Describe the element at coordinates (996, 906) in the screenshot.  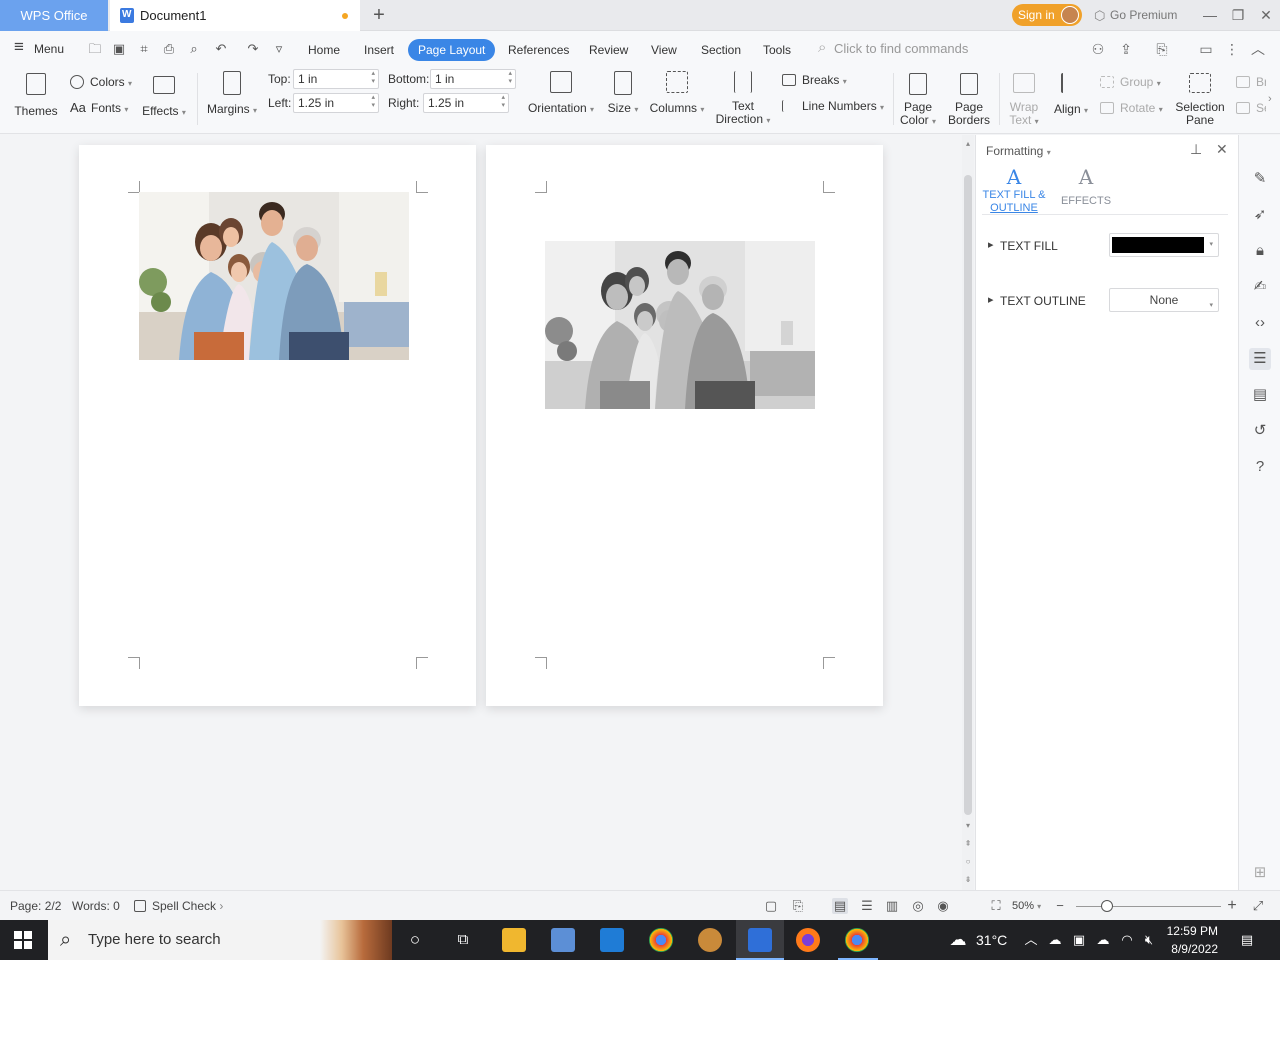
I see `fit-page-icon: ⛶` at that location.